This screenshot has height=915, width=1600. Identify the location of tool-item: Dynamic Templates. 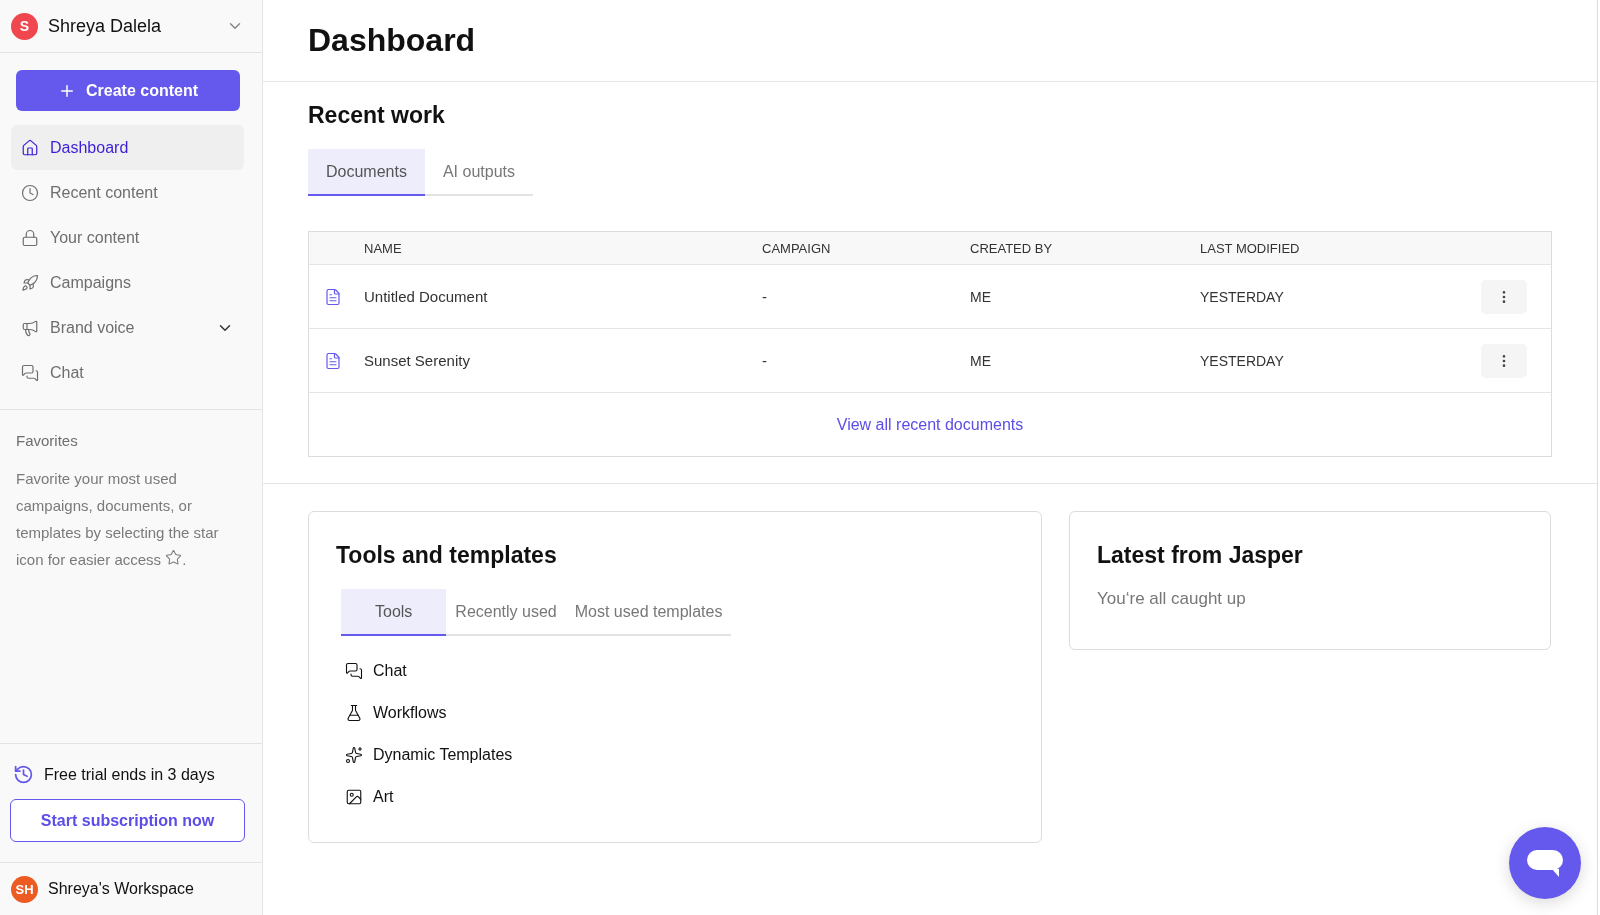
(679, 755).